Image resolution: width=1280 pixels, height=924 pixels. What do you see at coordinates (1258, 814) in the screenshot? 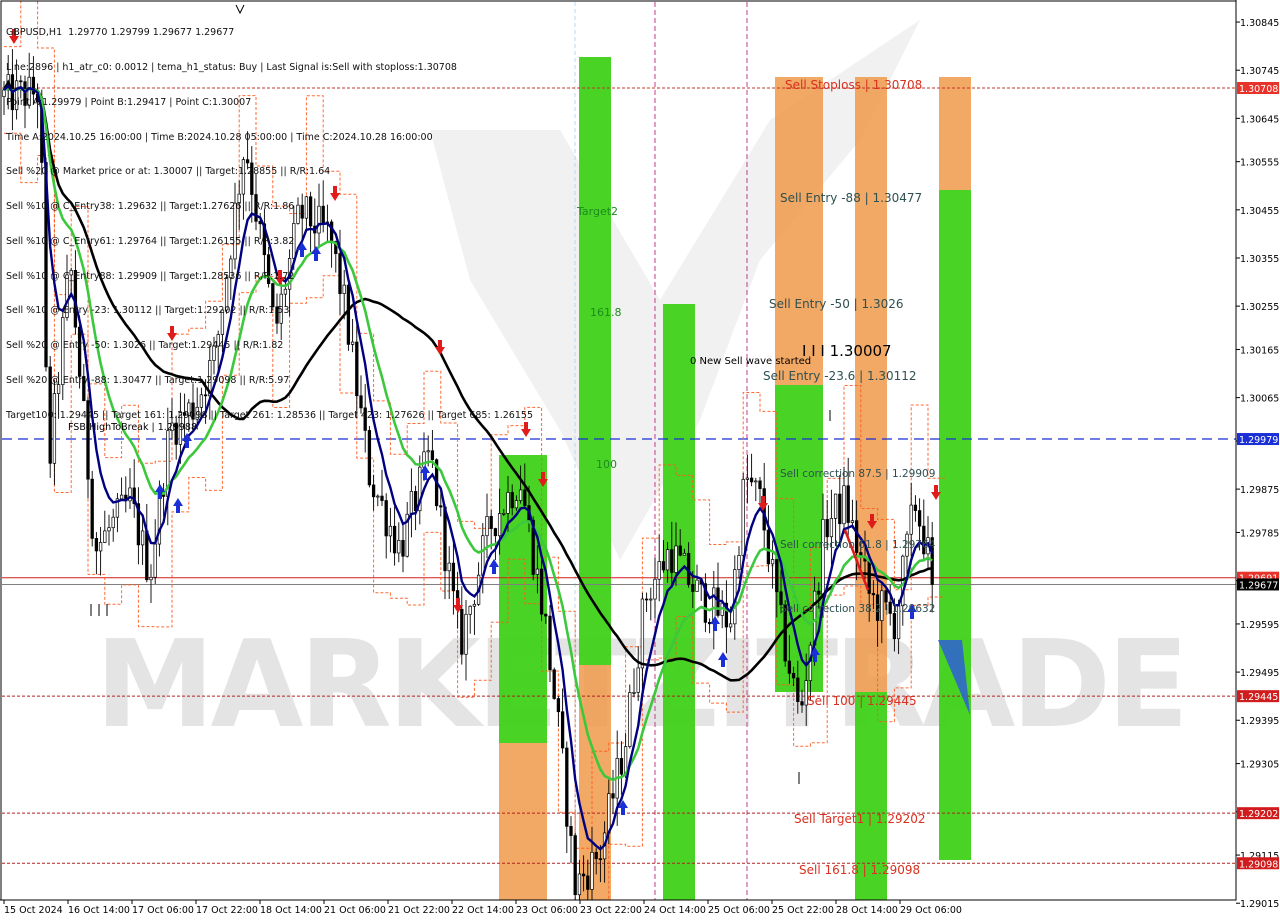
I see `price-tag-label-5: 1.29202` at bounding box center [1258, 814].